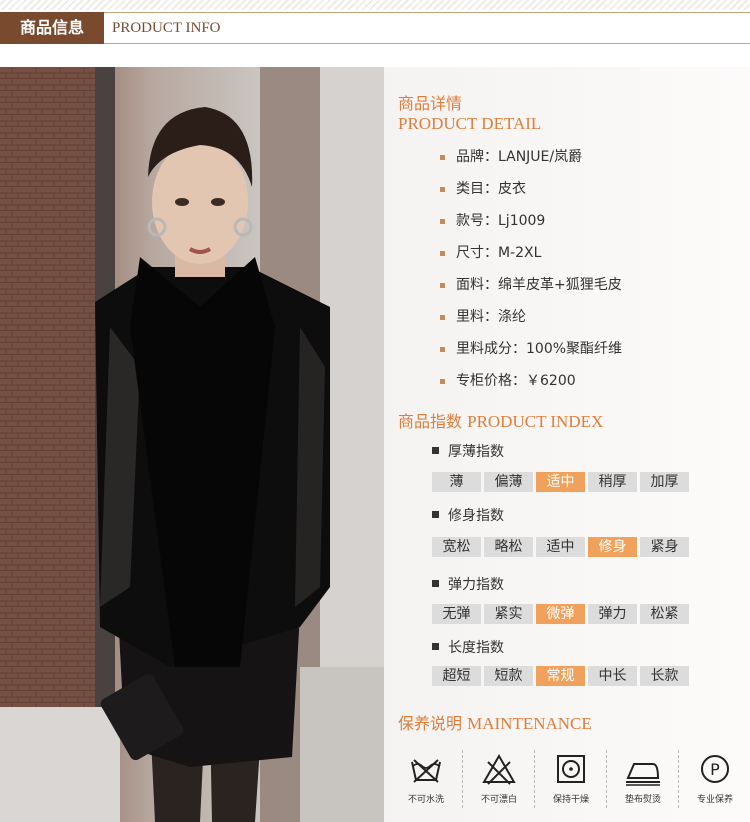 Image resolution: width=750 pixels, height=822 pixels. Describe the element at coordinates (468, 451) in the screenshot. I see `index-label-thickness: 厚薄指数` at that location.